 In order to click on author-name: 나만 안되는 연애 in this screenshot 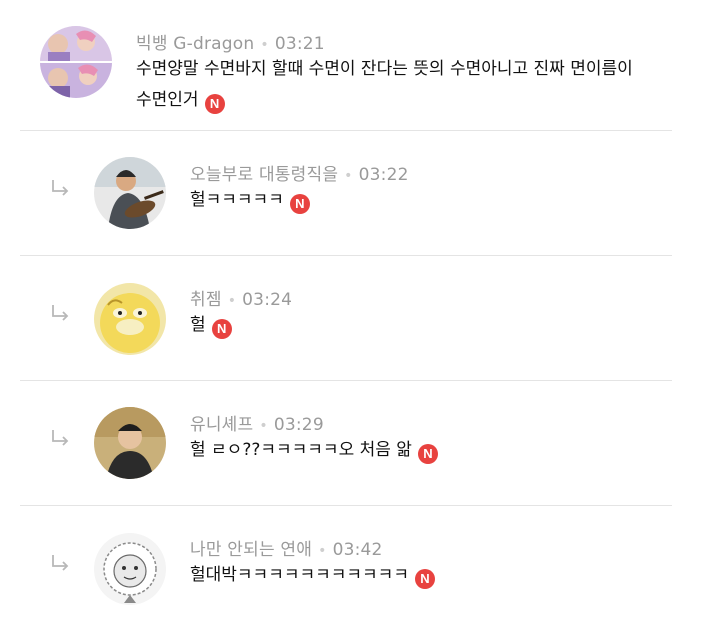, I will do `click(251, 550)`.